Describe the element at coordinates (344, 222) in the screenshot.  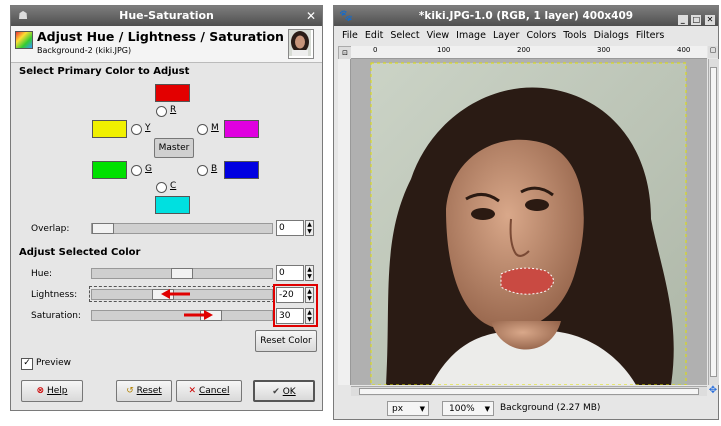
I see `vertical-ruler` at that location.